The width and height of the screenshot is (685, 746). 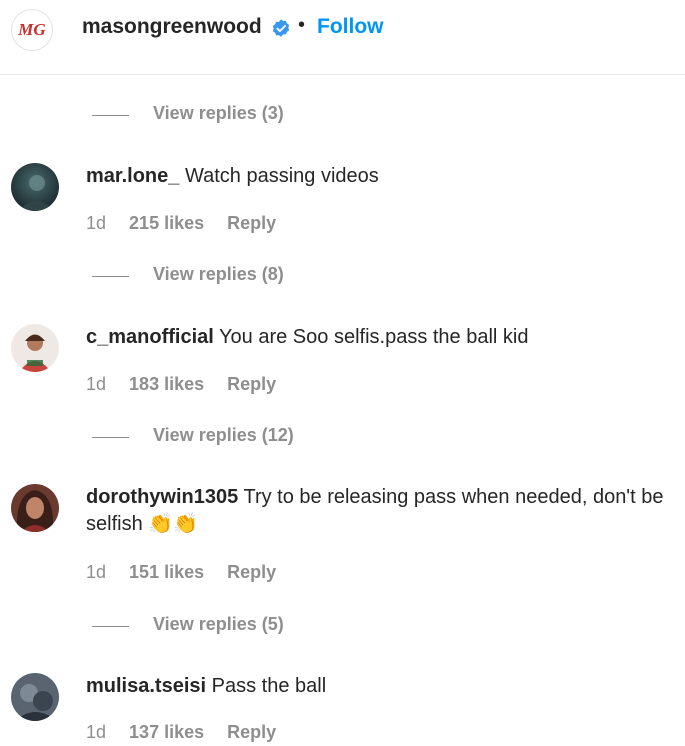 What do you see at coordinates (150, 337) in the screenshot?
I see `comment-username: c_manofficial` at bounding box center [150, 337].